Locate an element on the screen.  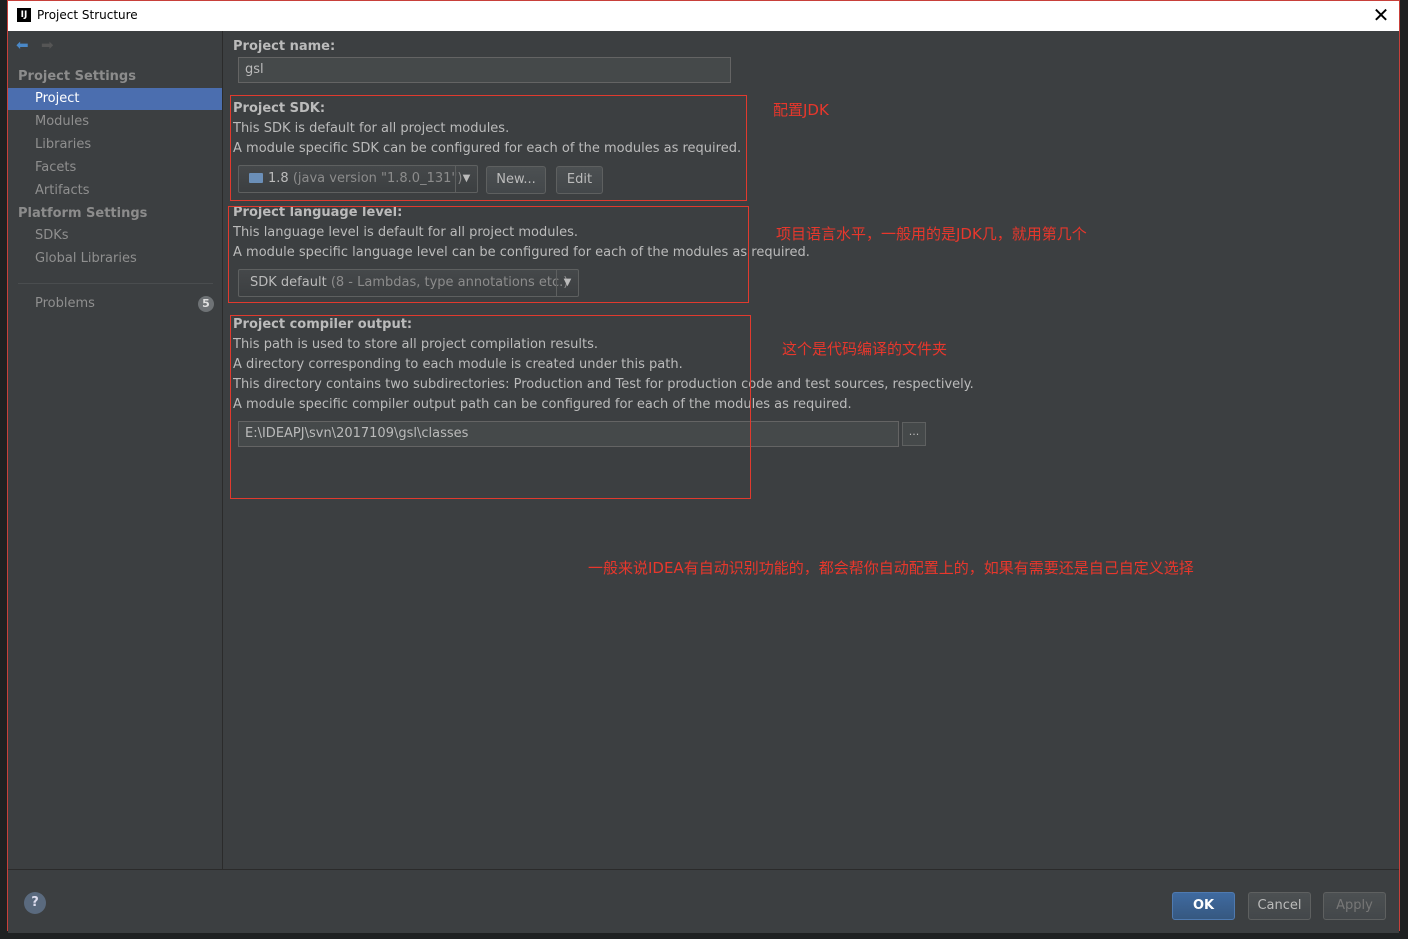
ok-button: OK is located at coordinates (1203, 906).